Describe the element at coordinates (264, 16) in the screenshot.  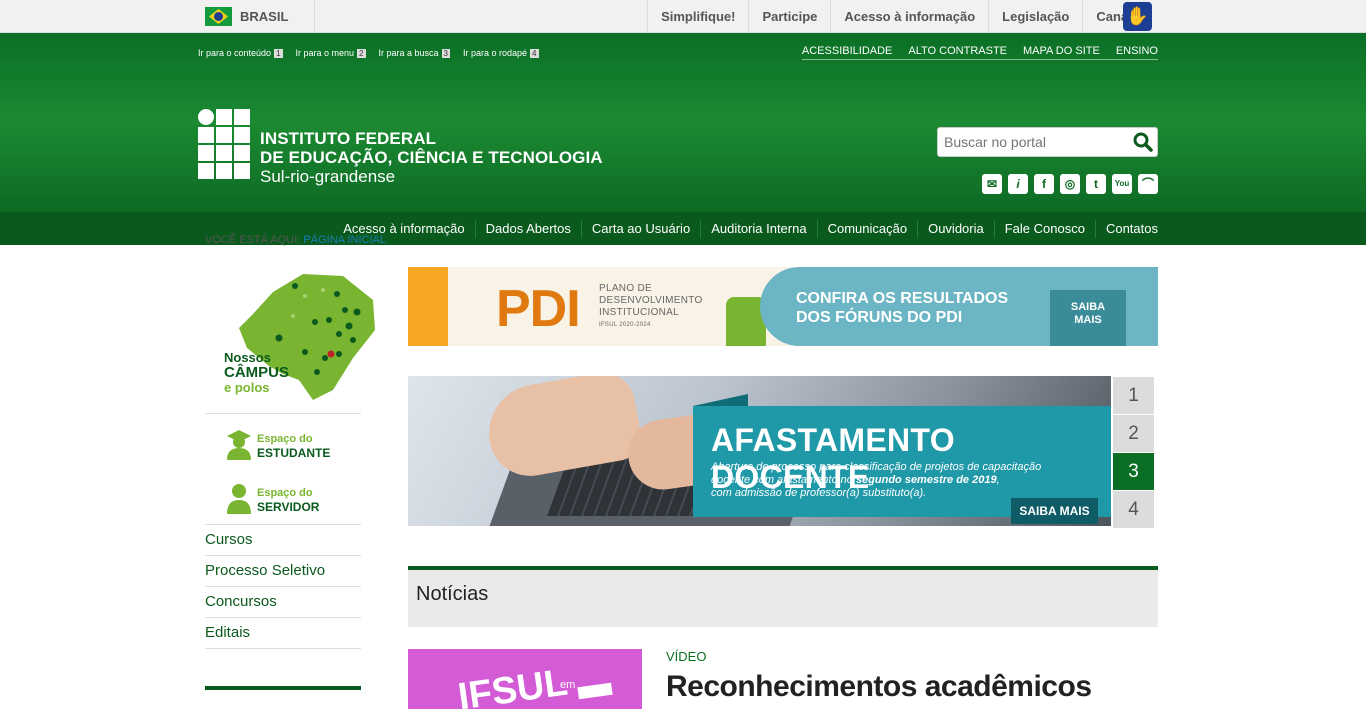
I see `brasil-label: BRASIL` at that location.